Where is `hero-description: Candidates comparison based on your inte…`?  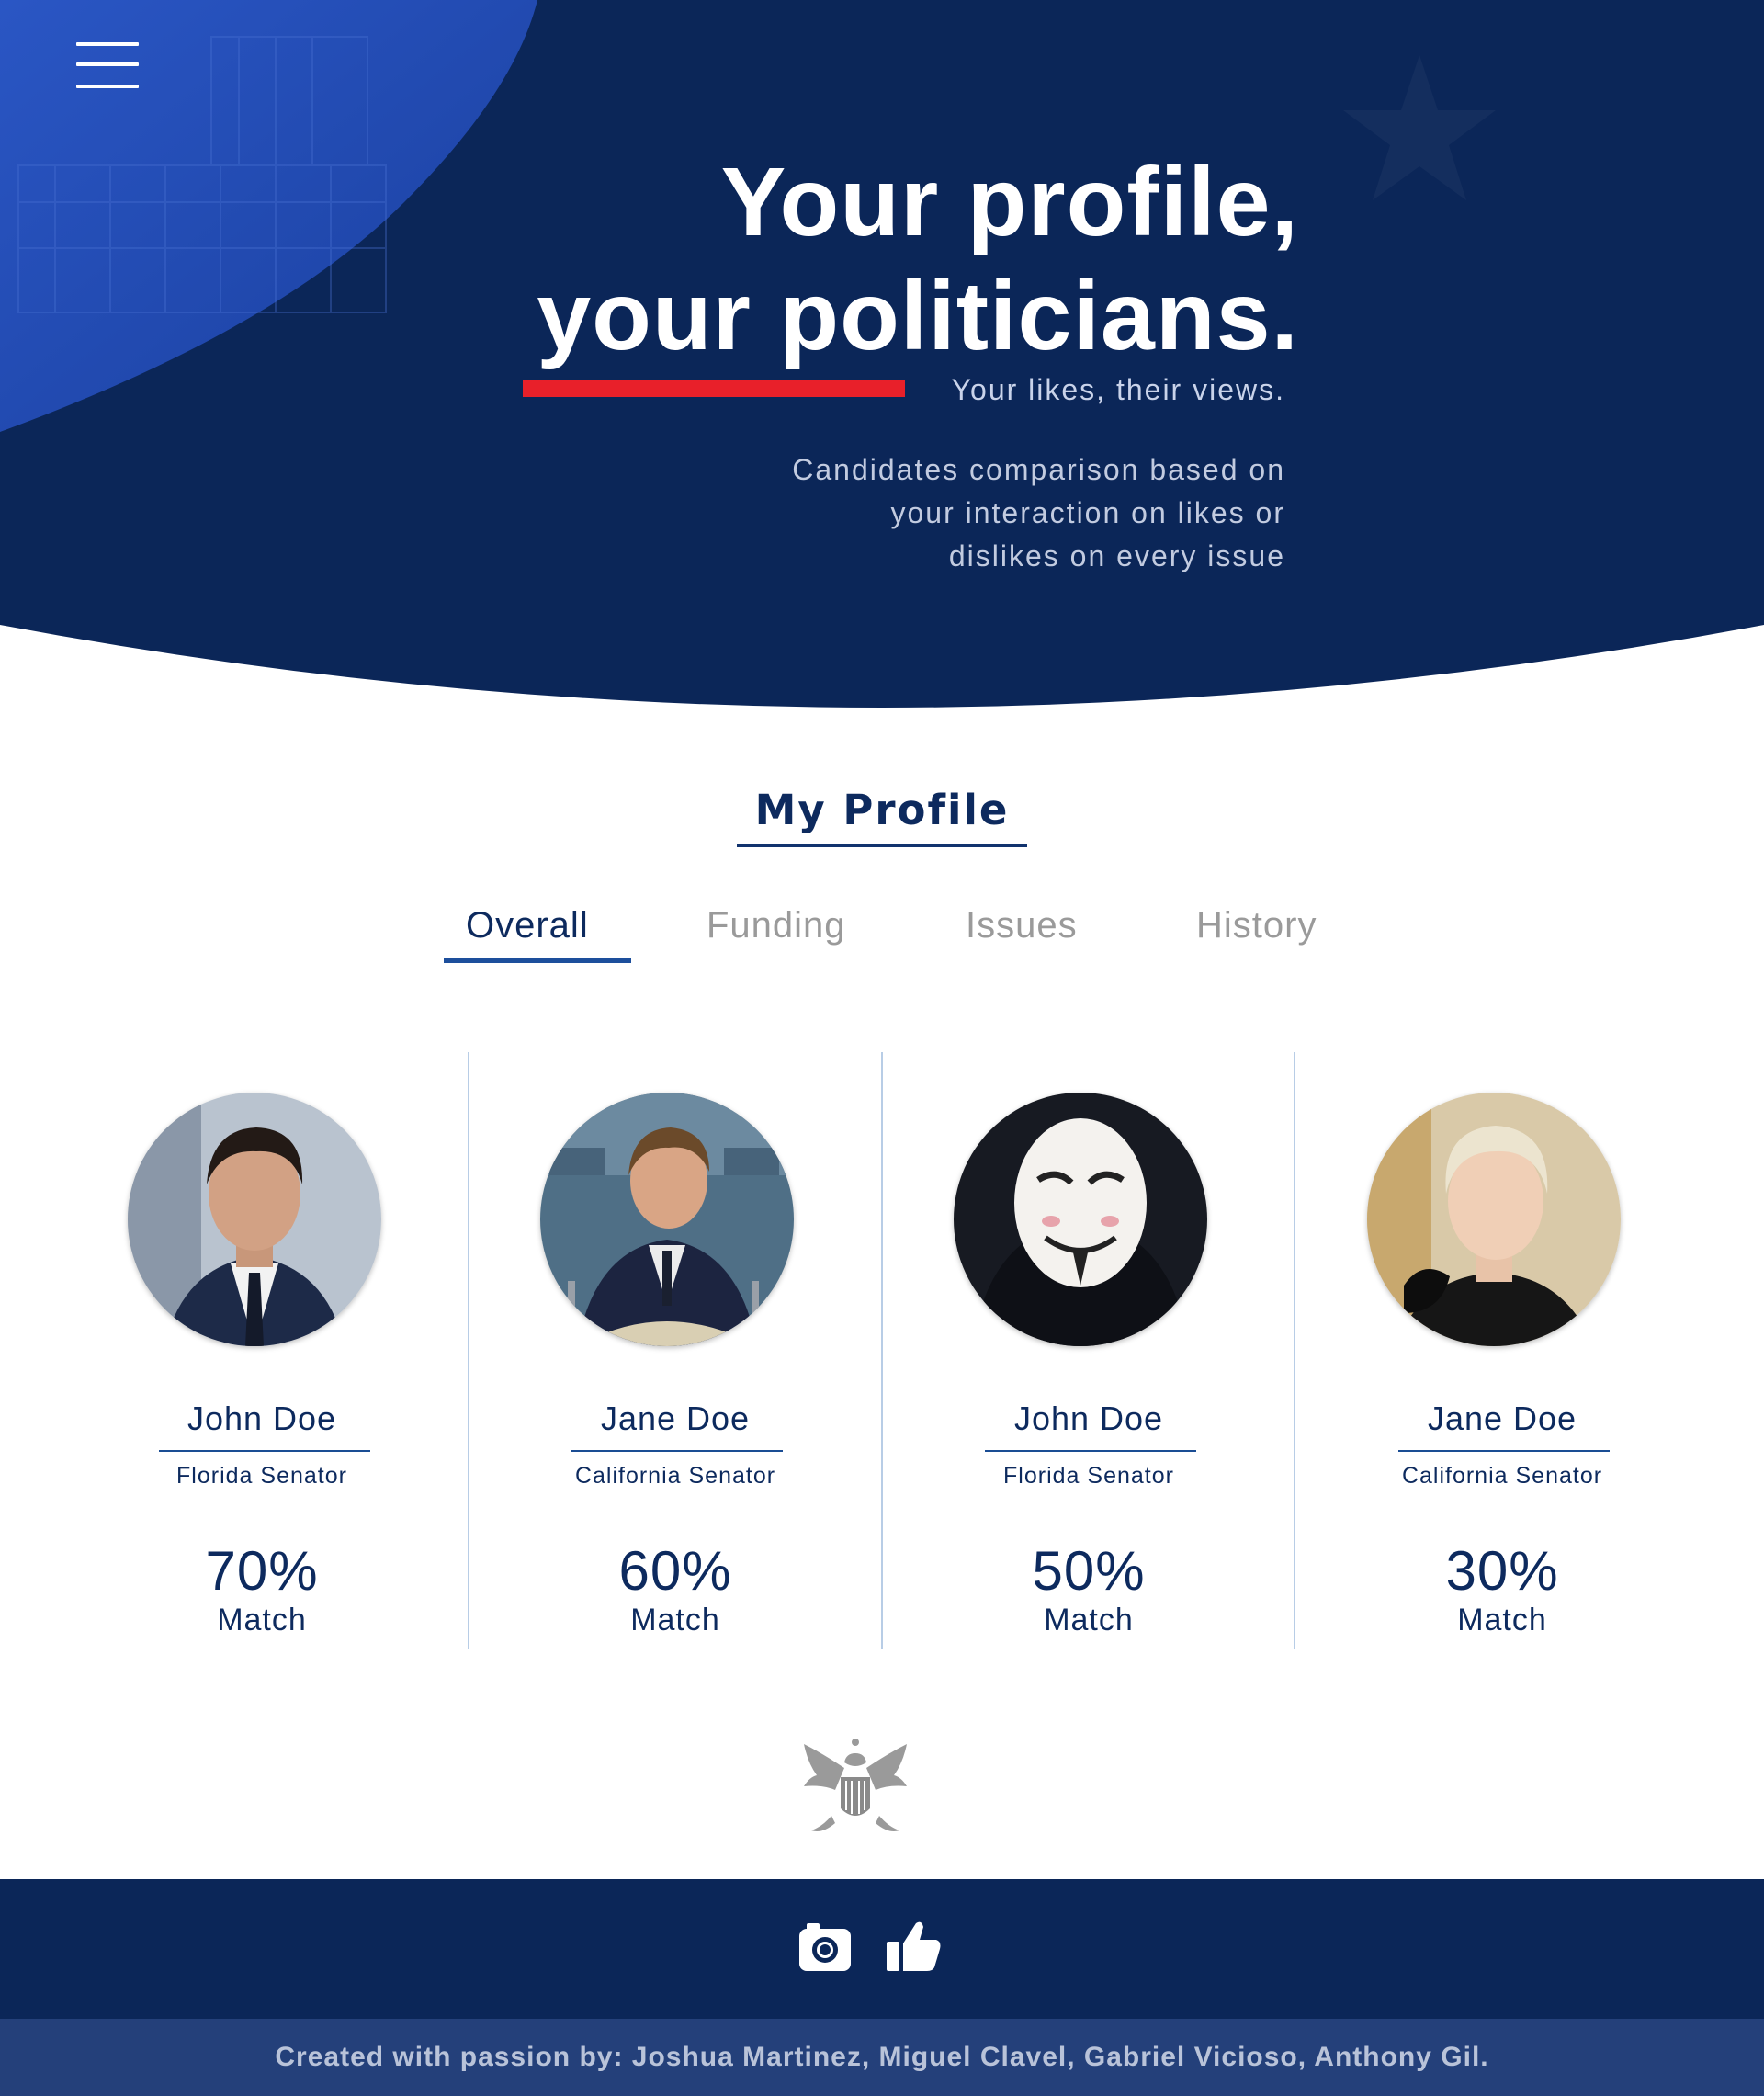
hero-description: Candidates comparison based on your inte… is located at coordinates (1038, 513).